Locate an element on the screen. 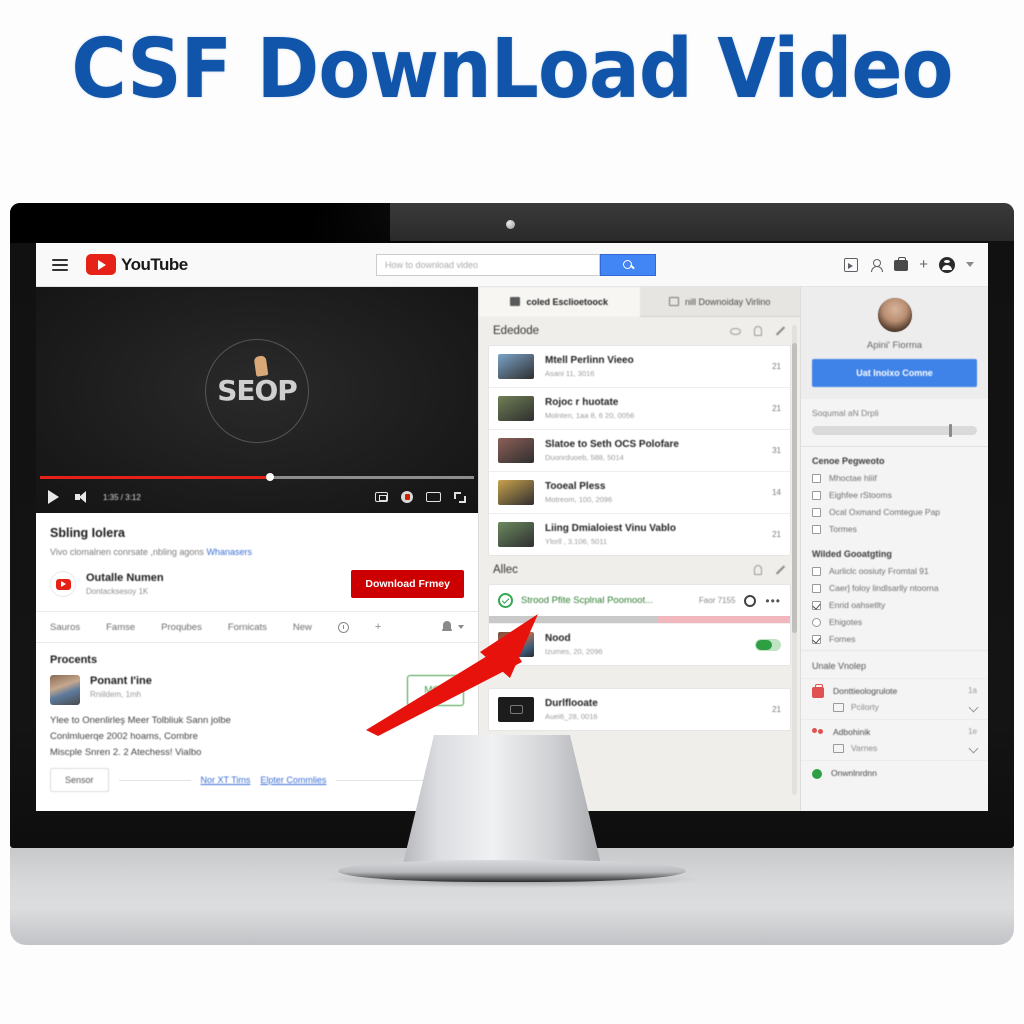 The image size is (1024, 1024). list-item: Tooeal Pless Motreom, 100, 2096 14 is located at coordinates (639, 493).